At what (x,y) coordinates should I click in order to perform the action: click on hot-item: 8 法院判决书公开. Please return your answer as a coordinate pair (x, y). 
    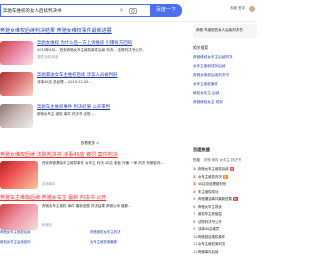
    Looking at the image, I should click on (225, 223).